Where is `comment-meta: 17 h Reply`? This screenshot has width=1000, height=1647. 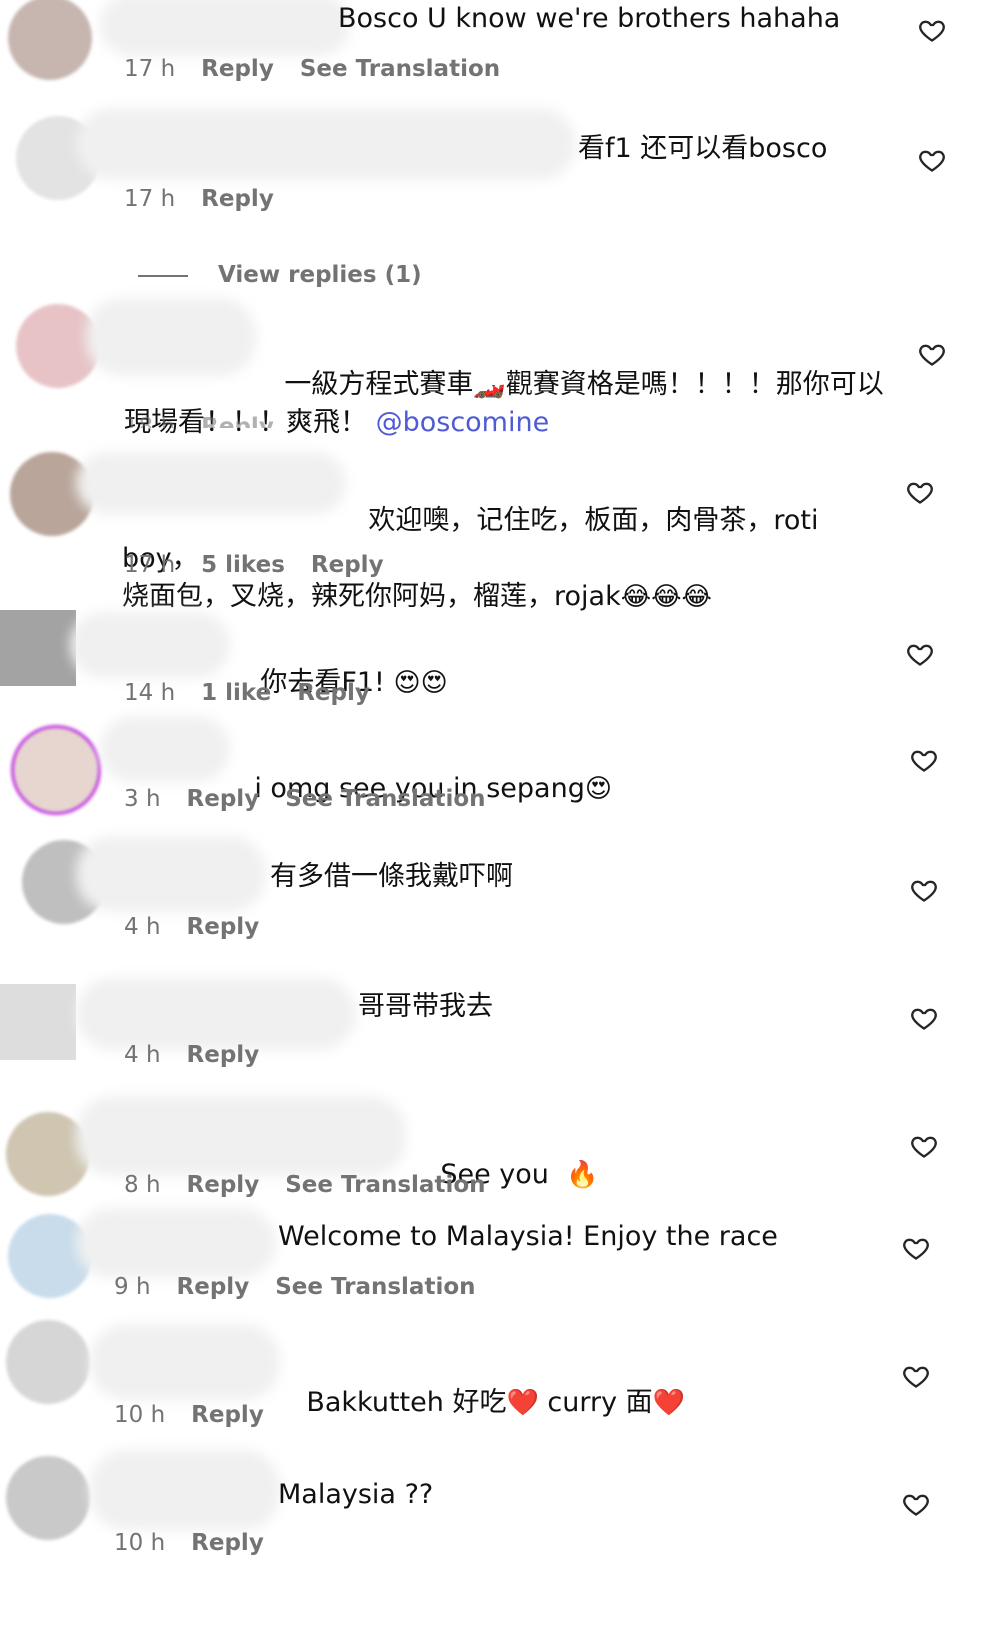
comment-meta: 17 h Reply is located at coordinates (212, 199).